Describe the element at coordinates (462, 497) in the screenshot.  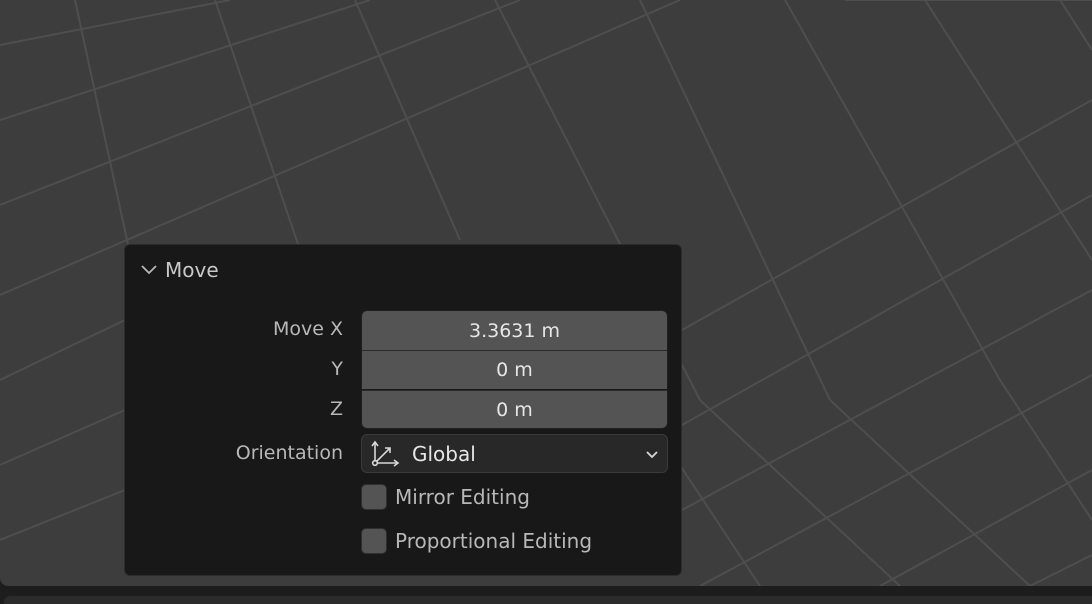
I see `mirror-editing-label: Mirror Editing` at that location.